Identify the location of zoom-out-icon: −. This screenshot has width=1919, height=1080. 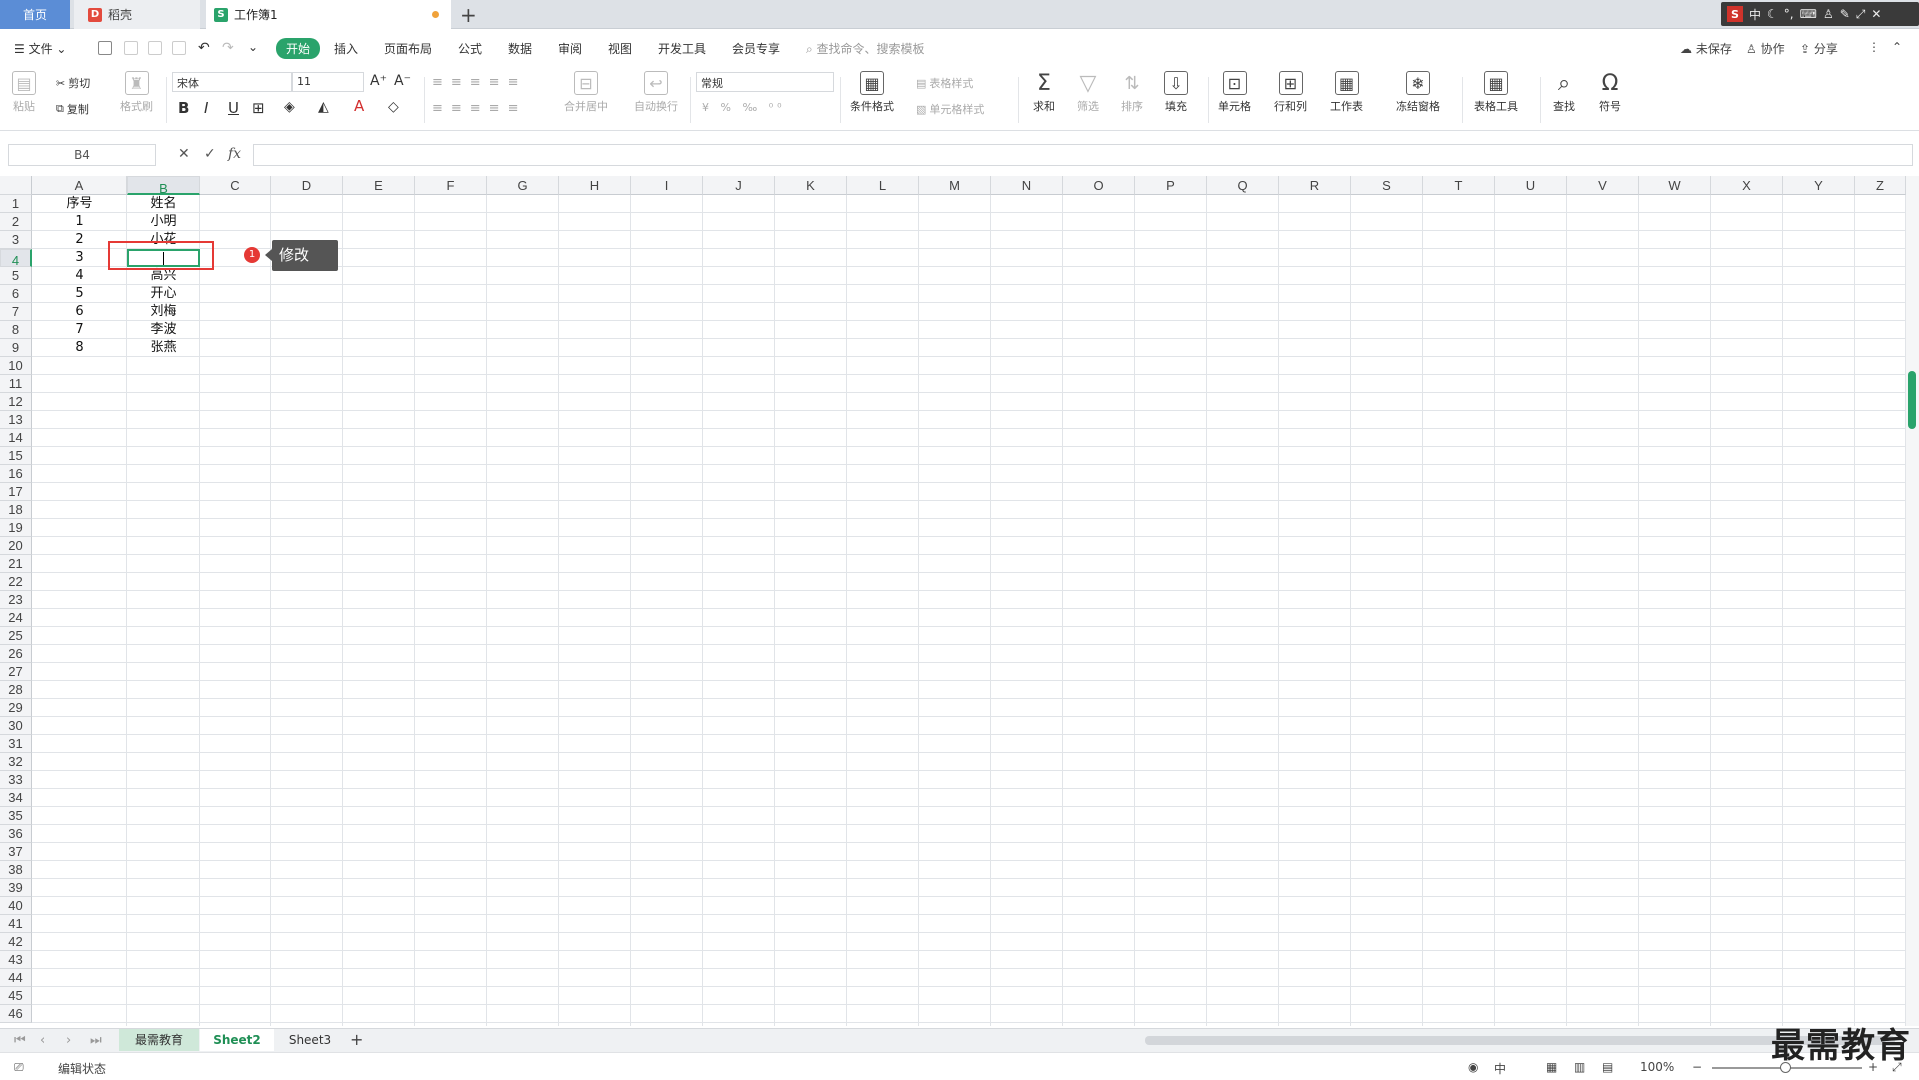
(1697, 1067).